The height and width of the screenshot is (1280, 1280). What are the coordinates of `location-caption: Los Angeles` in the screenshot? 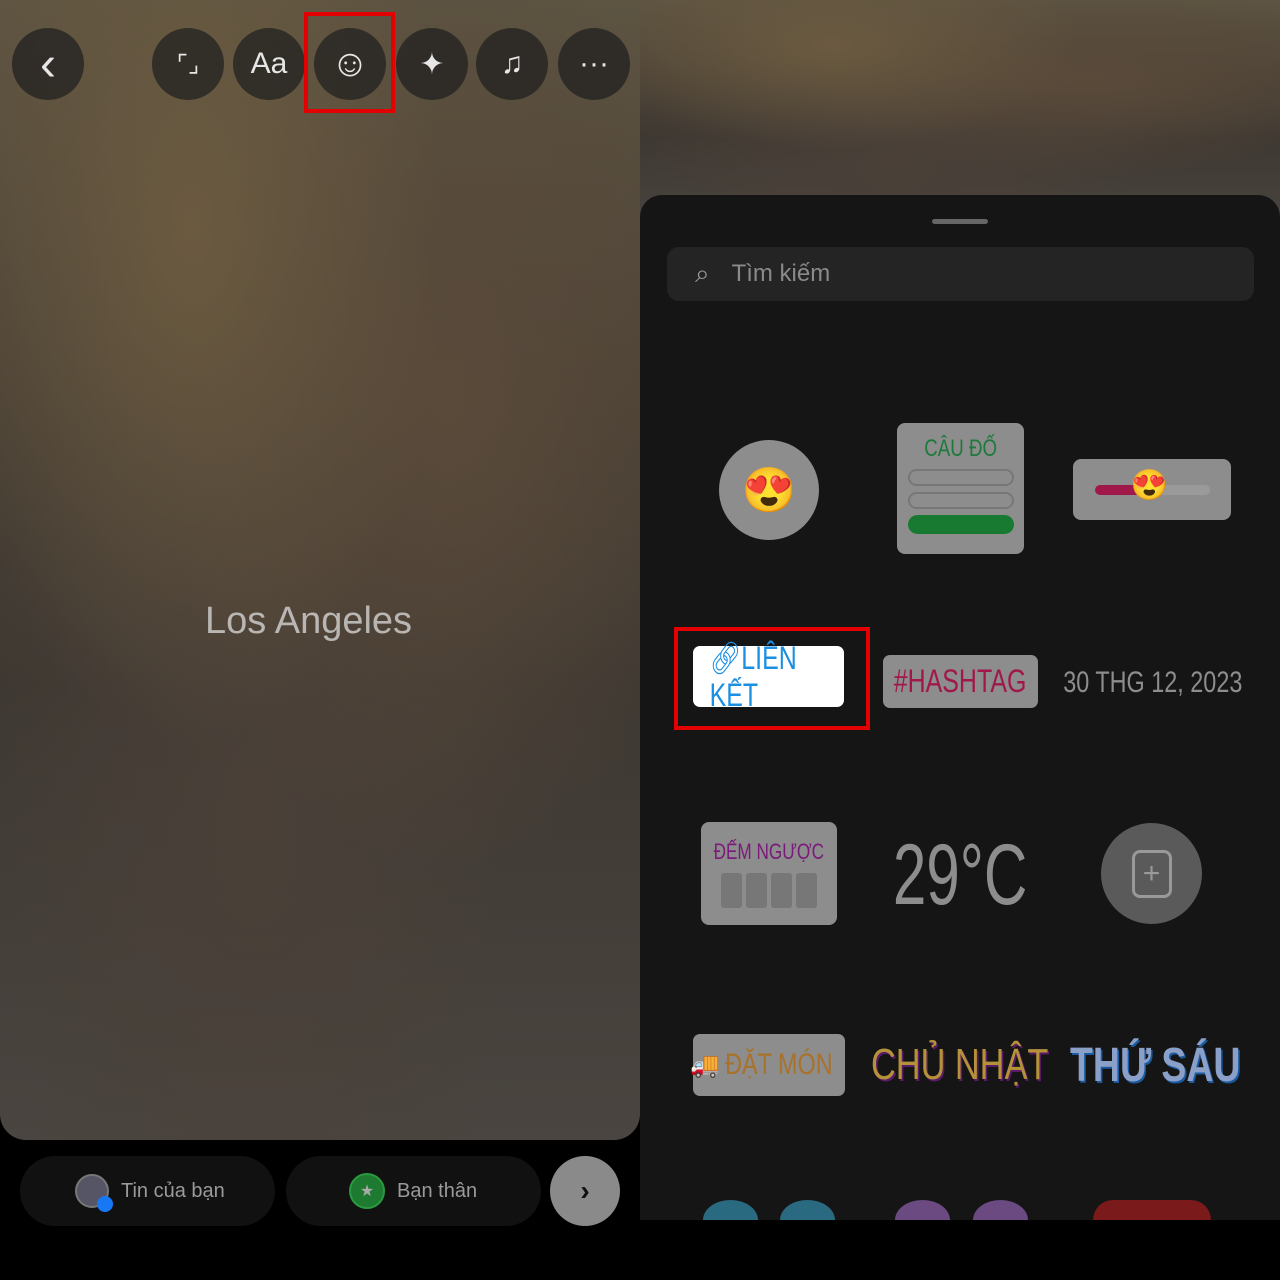 It's located at (308, 621).